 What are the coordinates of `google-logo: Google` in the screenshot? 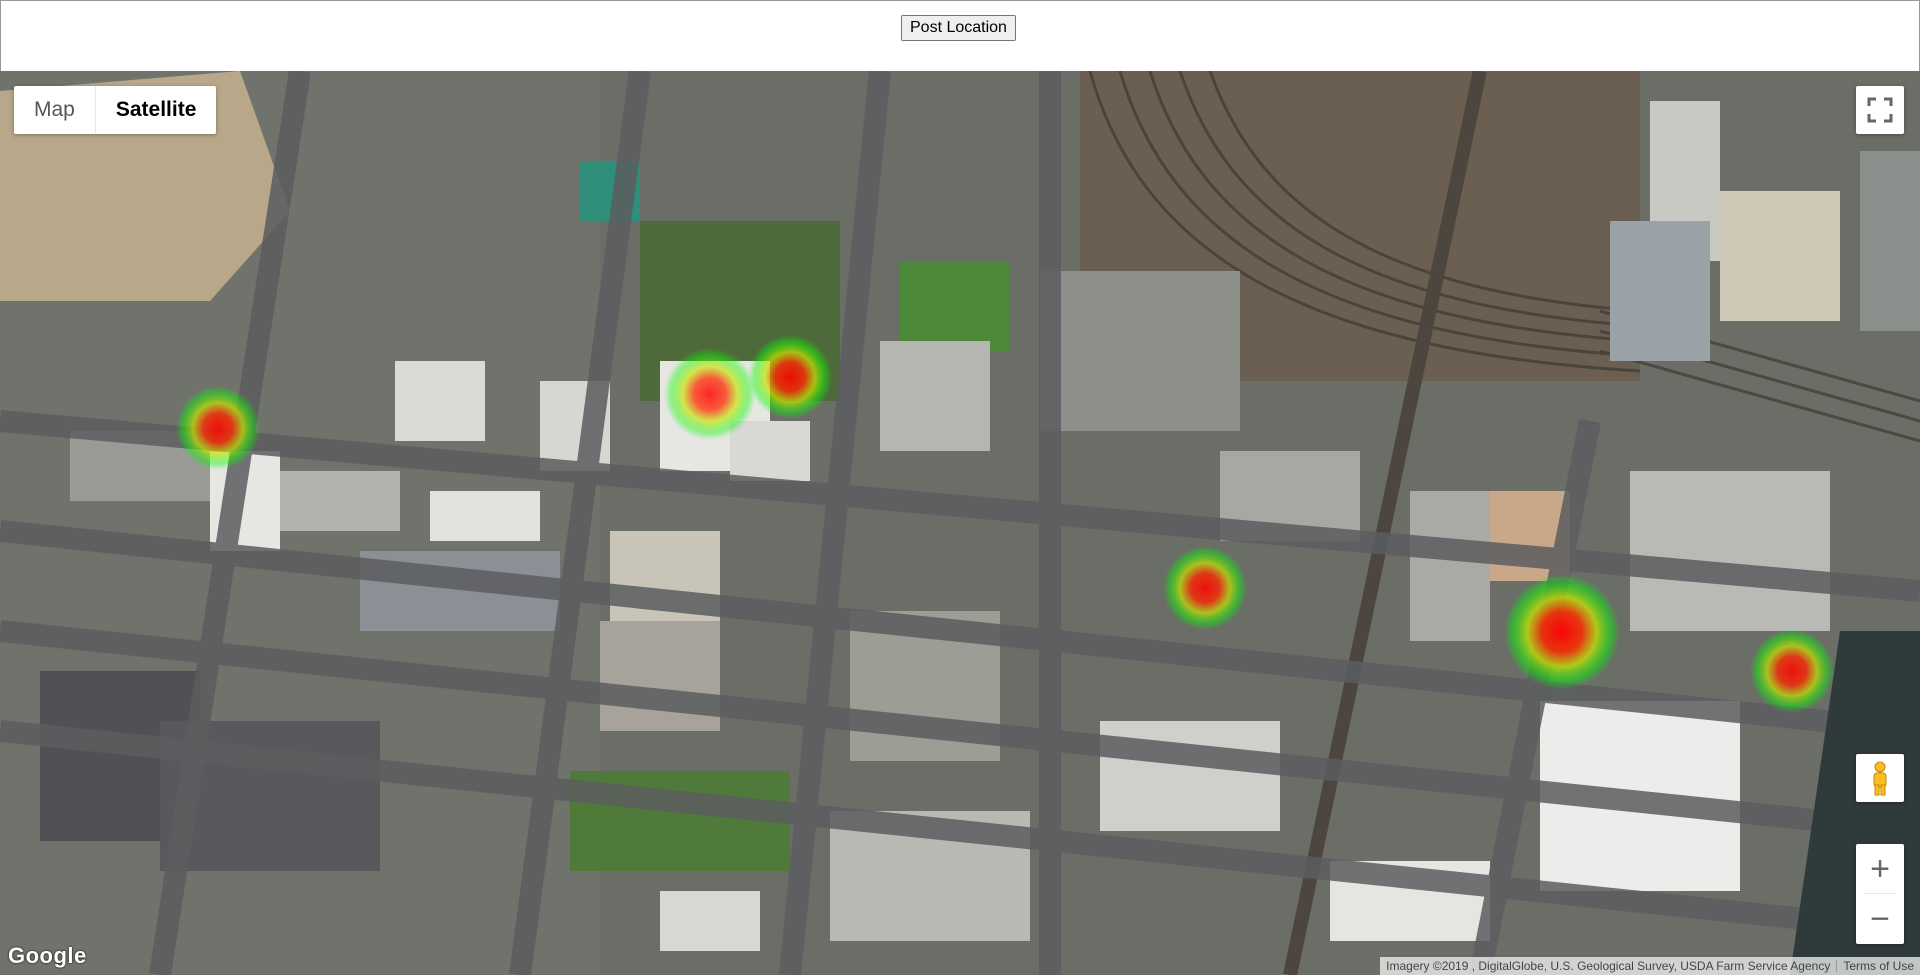 It's located at (47, 955).